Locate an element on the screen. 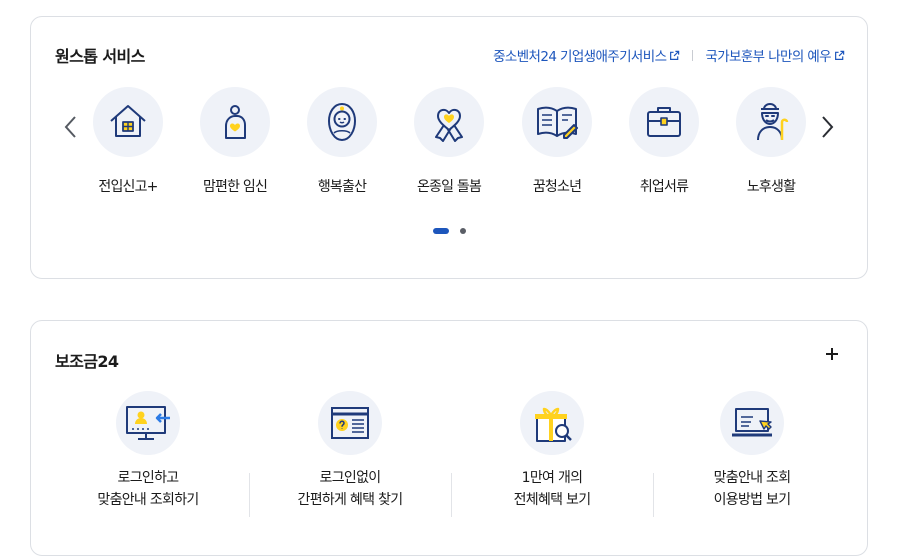 The height and width of the screenshot is (560, 897). service-all-day-care: 온종일 돌봄 is located at coordinates (449, 141).